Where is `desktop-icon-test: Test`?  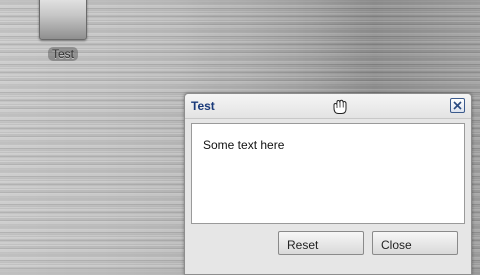
desktop-icon-test: Test is located at coordinates (63, 31).